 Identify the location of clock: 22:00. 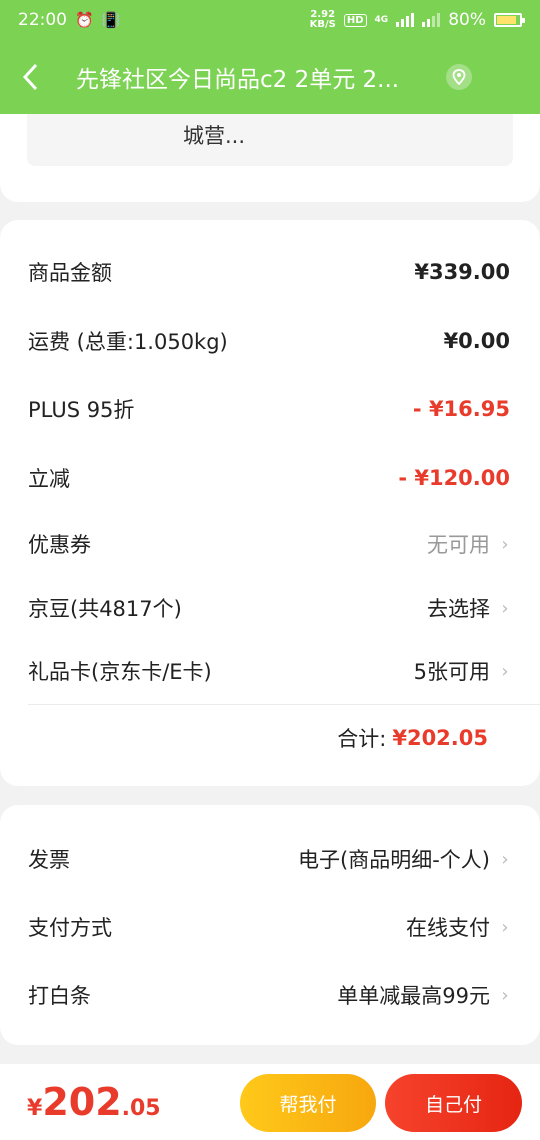
(42, 20).